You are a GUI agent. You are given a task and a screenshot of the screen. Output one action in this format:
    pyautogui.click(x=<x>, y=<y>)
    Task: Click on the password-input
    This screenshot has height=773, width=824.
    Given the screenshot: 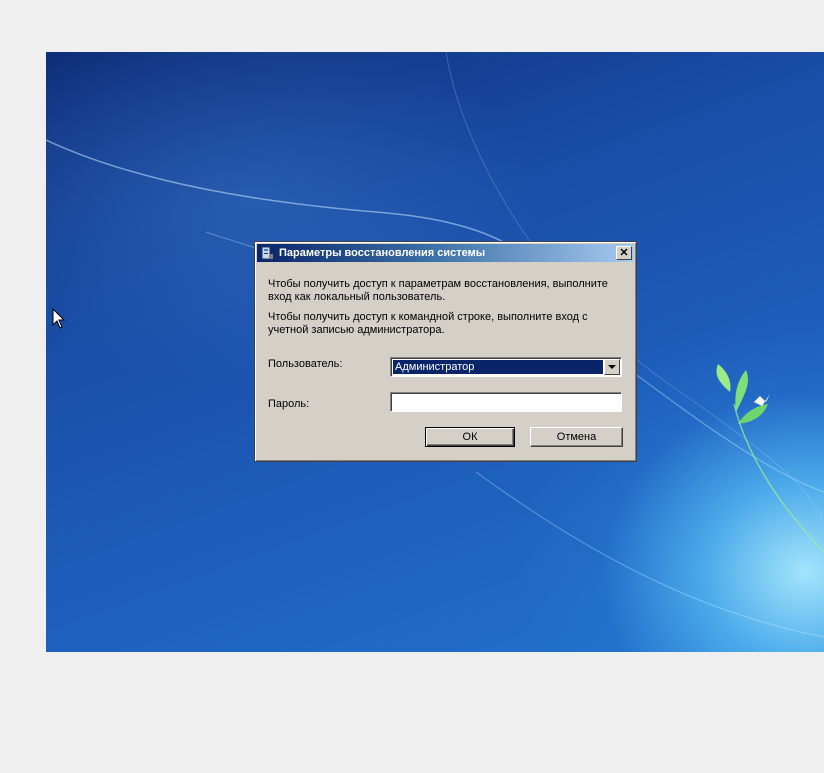 What is the action you would take?
    pyautogui.click(x=506, y=402)
    